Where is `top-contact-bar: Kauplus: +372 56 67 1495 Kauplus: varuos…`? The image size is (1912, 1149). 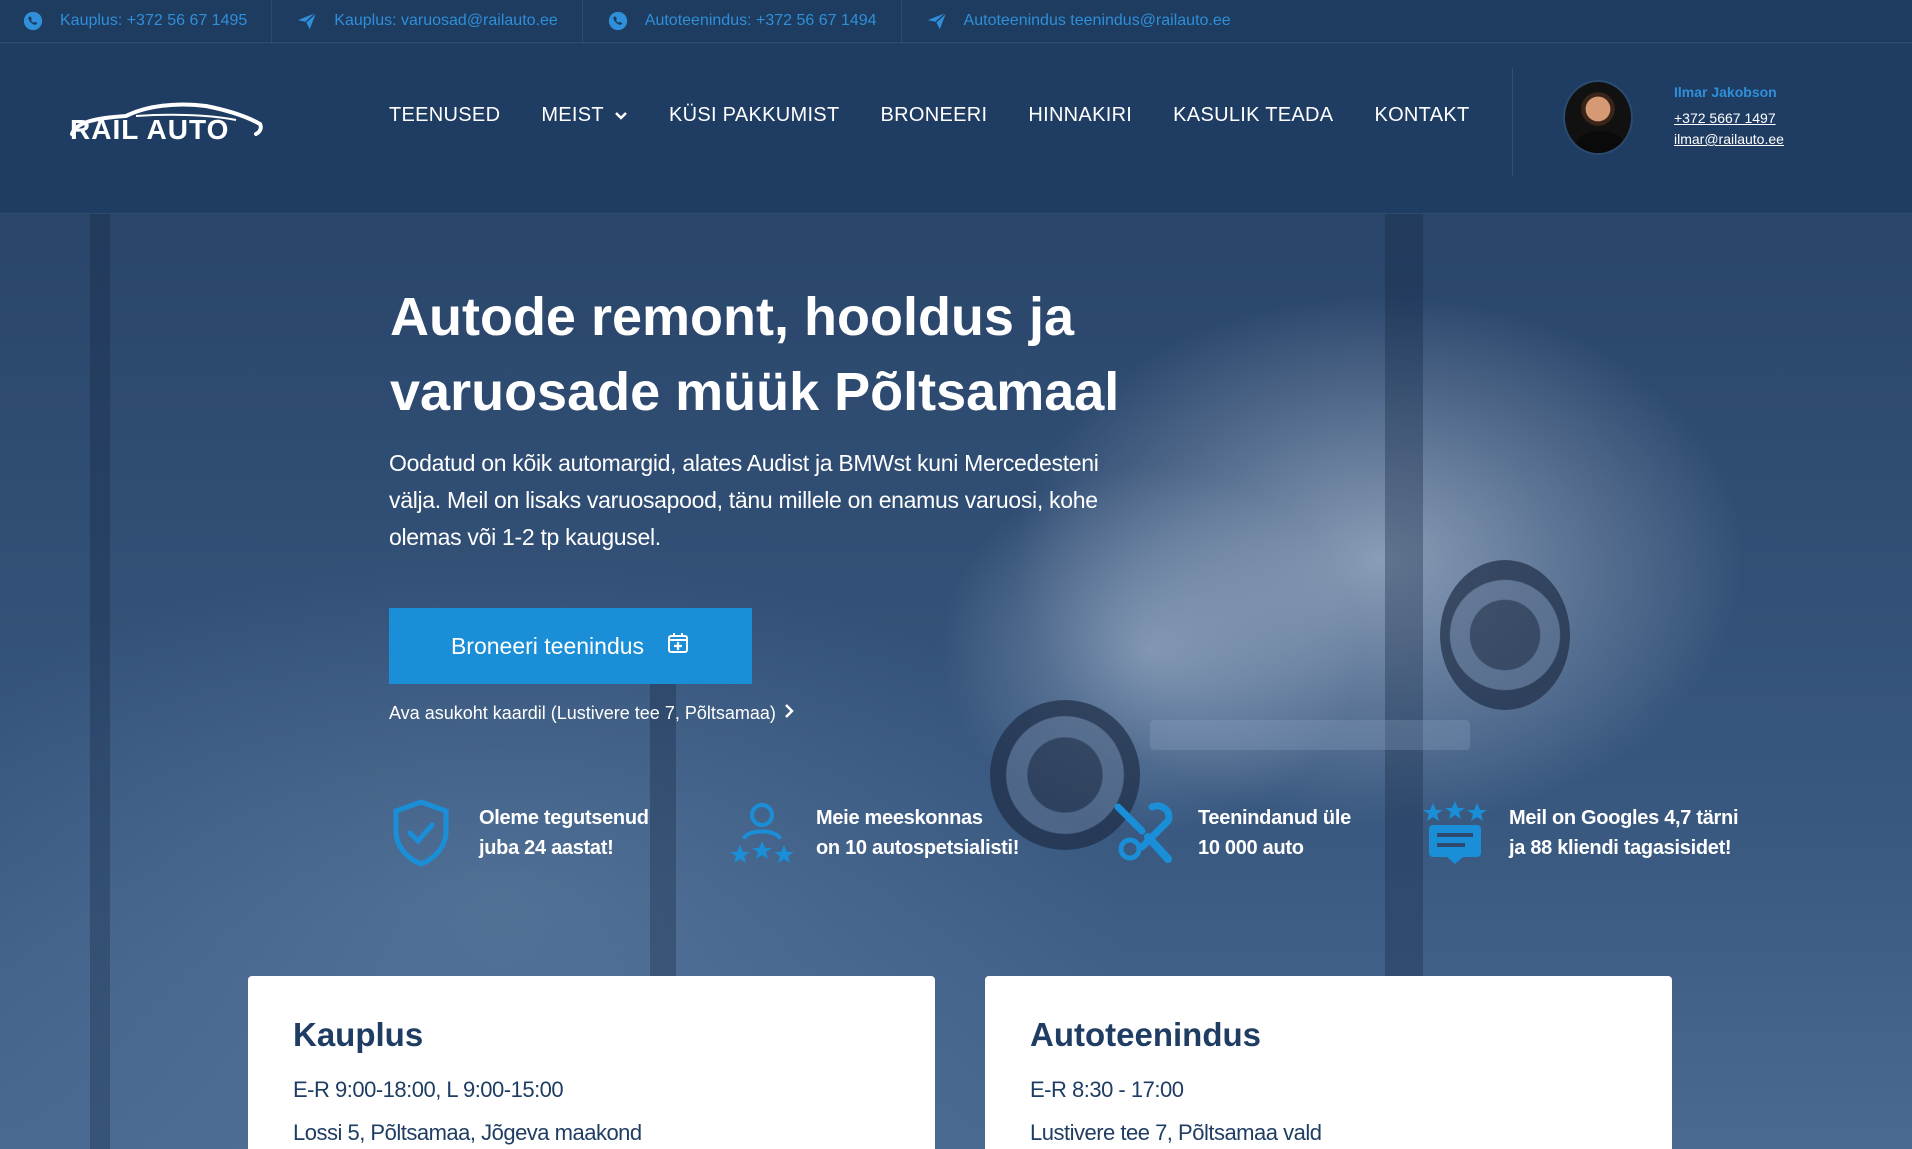 top-contact-bar: Kauplus: +372 56 67 1495 Kauplus: varuos… is located at coordinates (956, 21).